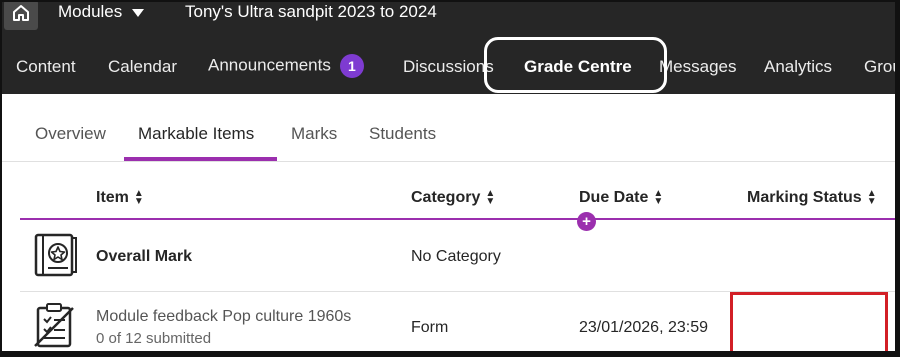  I want to click on nav-announcements-label: Announcements, so click(269, 65).